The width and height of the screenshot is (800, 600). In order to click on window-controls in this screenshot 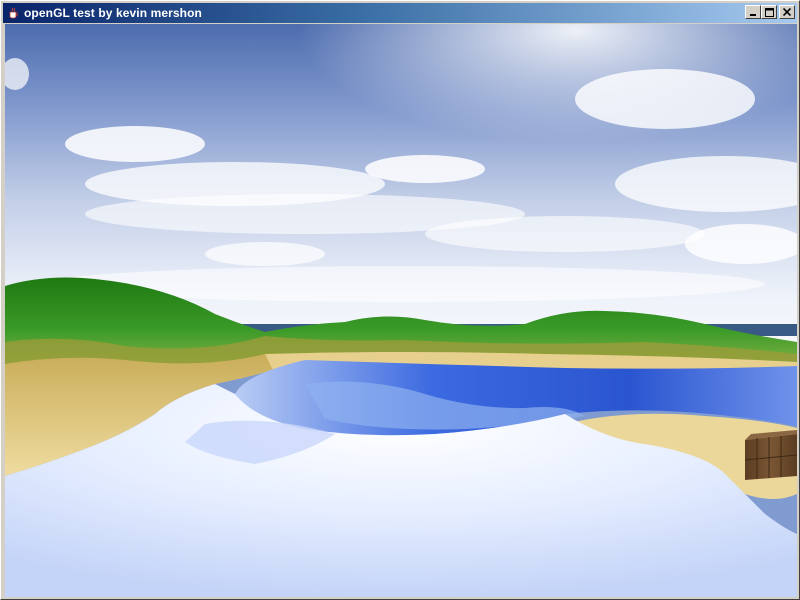, I will do `click(770, 12)`.